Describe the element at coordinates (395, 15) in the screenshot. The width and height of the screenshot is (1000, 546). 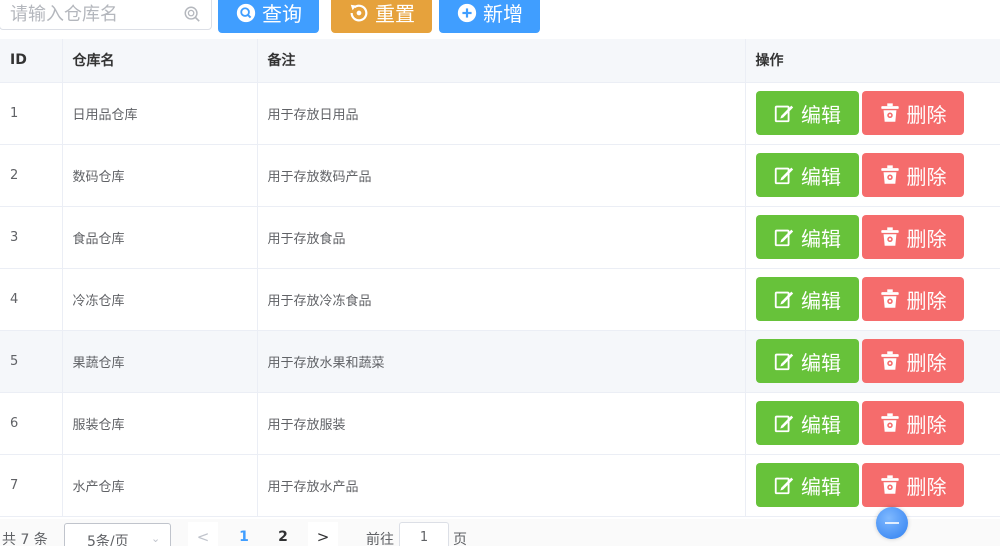
I see `reset-label: 重置` at that location.